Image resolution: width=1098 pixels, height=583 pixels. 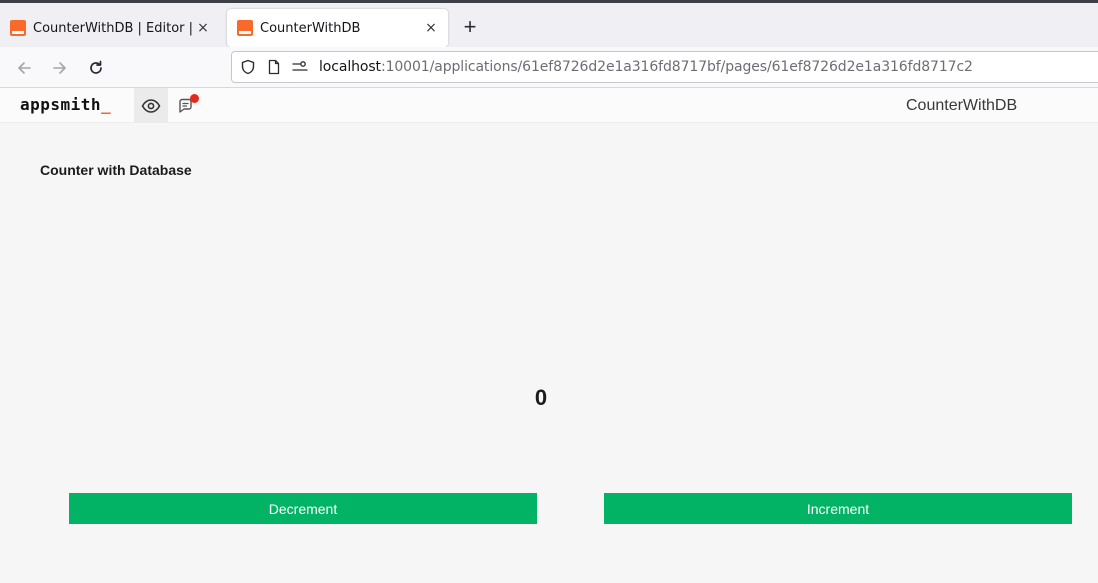 What do you see at coordinates (116, 170) in the screenshot?
I see `page-heading: Counter with Database` at bounding box center [116, 170].